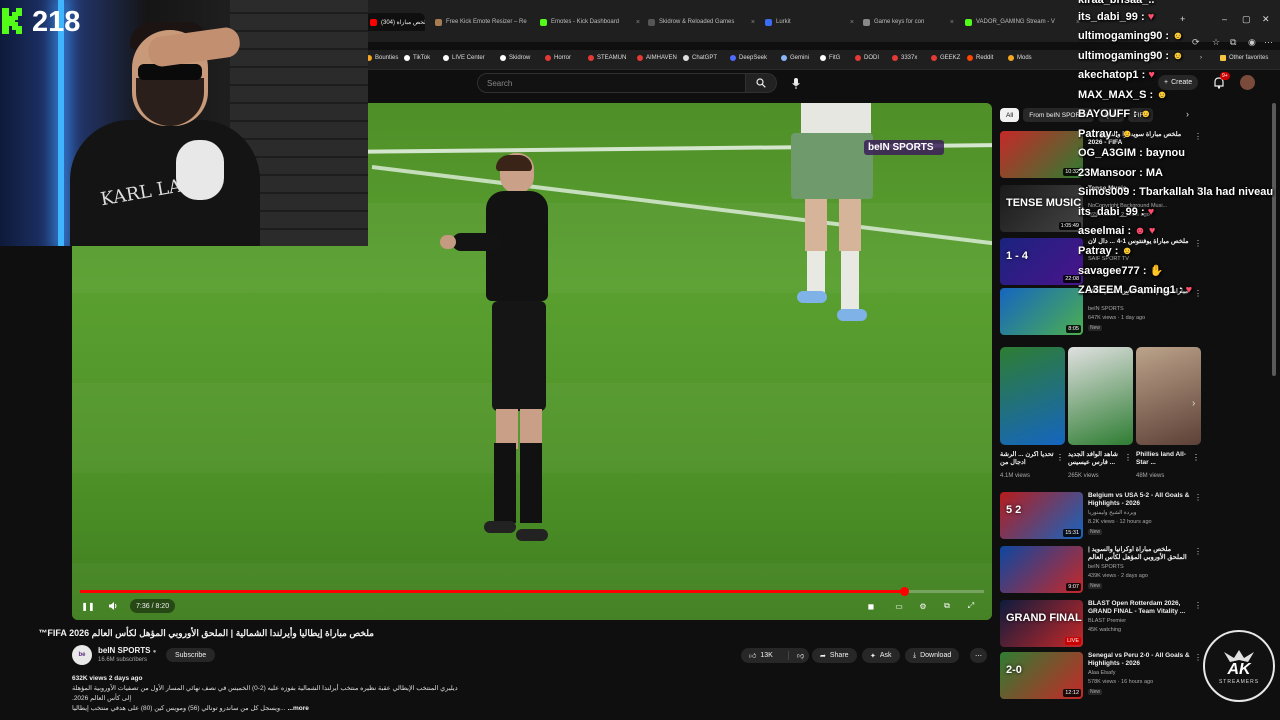 The image size is (1280, 720). I want to click on show-more-link: ...more, so click(298, 709).